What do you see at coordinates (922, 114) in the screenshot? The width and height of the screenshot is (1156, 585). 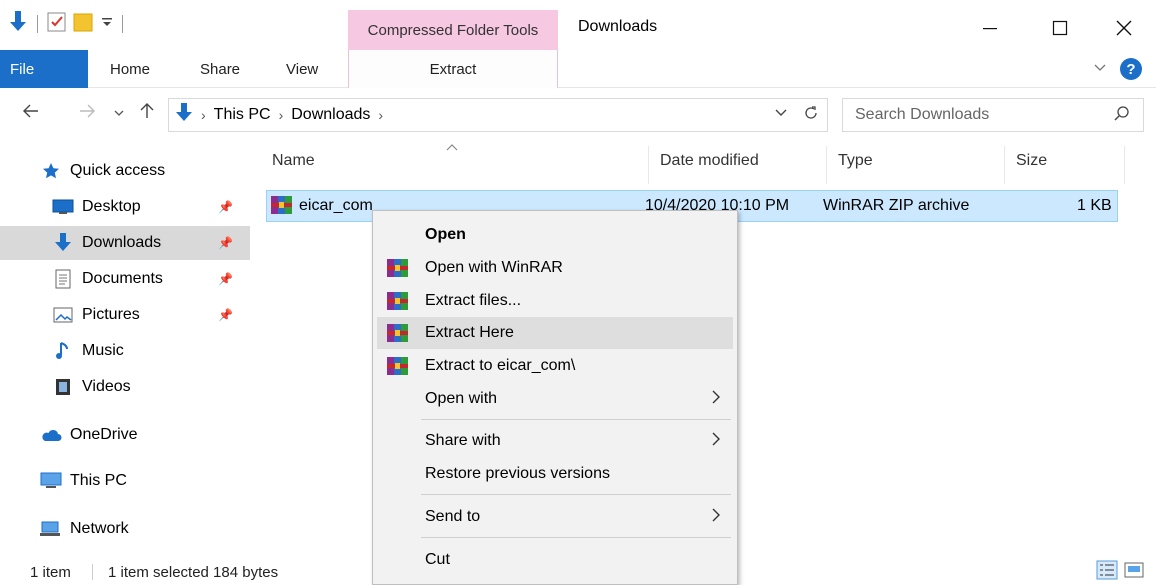 I see `search-placeholder: Search Downloads` at bounding box center [922, 114].